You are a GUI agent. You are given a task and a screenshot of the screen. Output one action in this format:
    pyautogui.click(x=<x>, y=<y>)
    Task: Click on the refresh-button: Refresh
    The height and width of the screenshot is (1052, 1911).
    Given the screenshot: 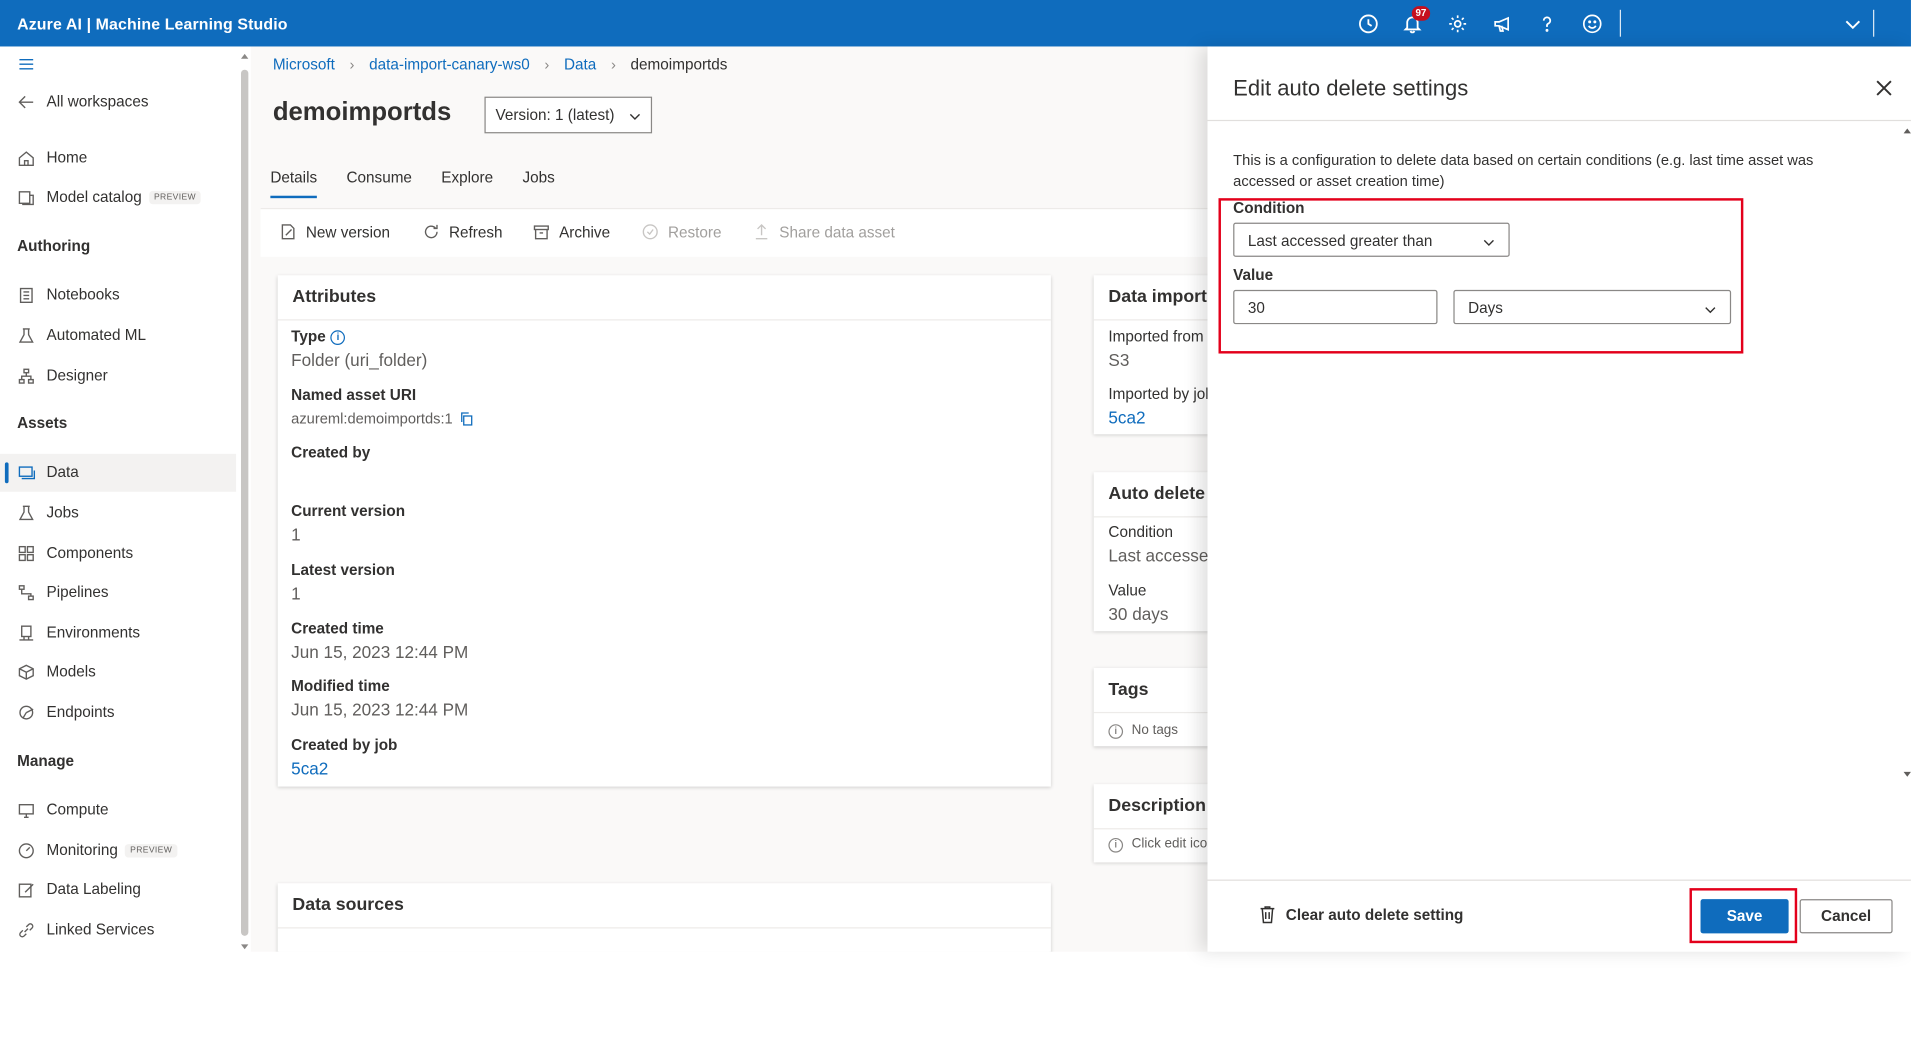 What is the action you would take?
    pyautogui.click(x=462, y=232)
    